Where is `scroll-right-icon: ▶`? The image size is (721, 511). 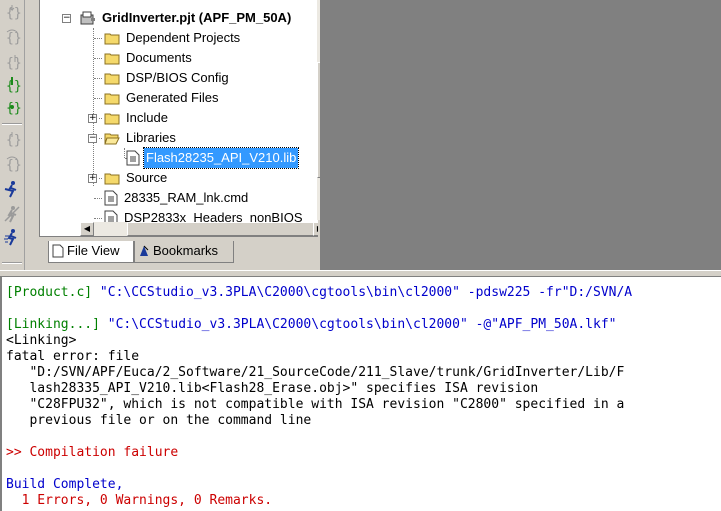
scroll-right-icon: ▶ is located at coordinates (315, 229).